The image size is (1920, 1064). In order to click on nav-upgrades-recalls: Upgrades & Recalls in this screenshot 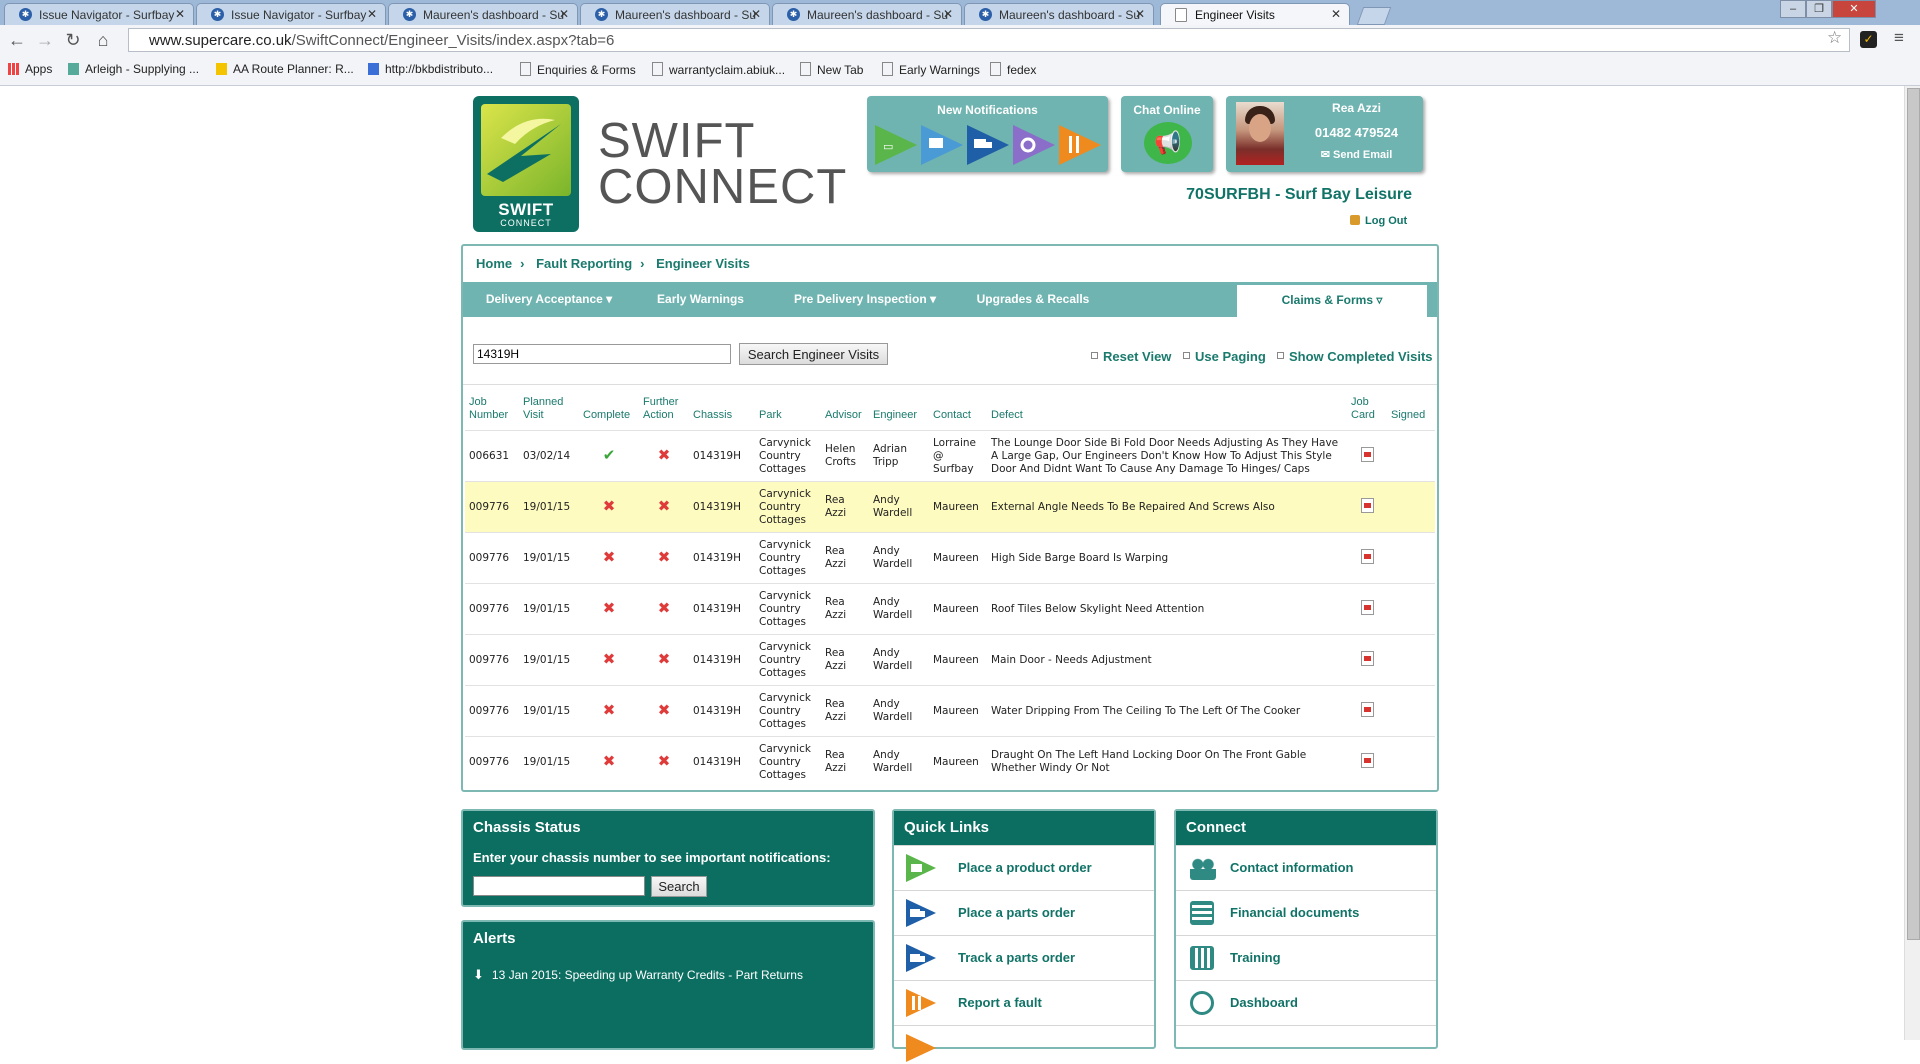, I will do `click(1033, 299)`.